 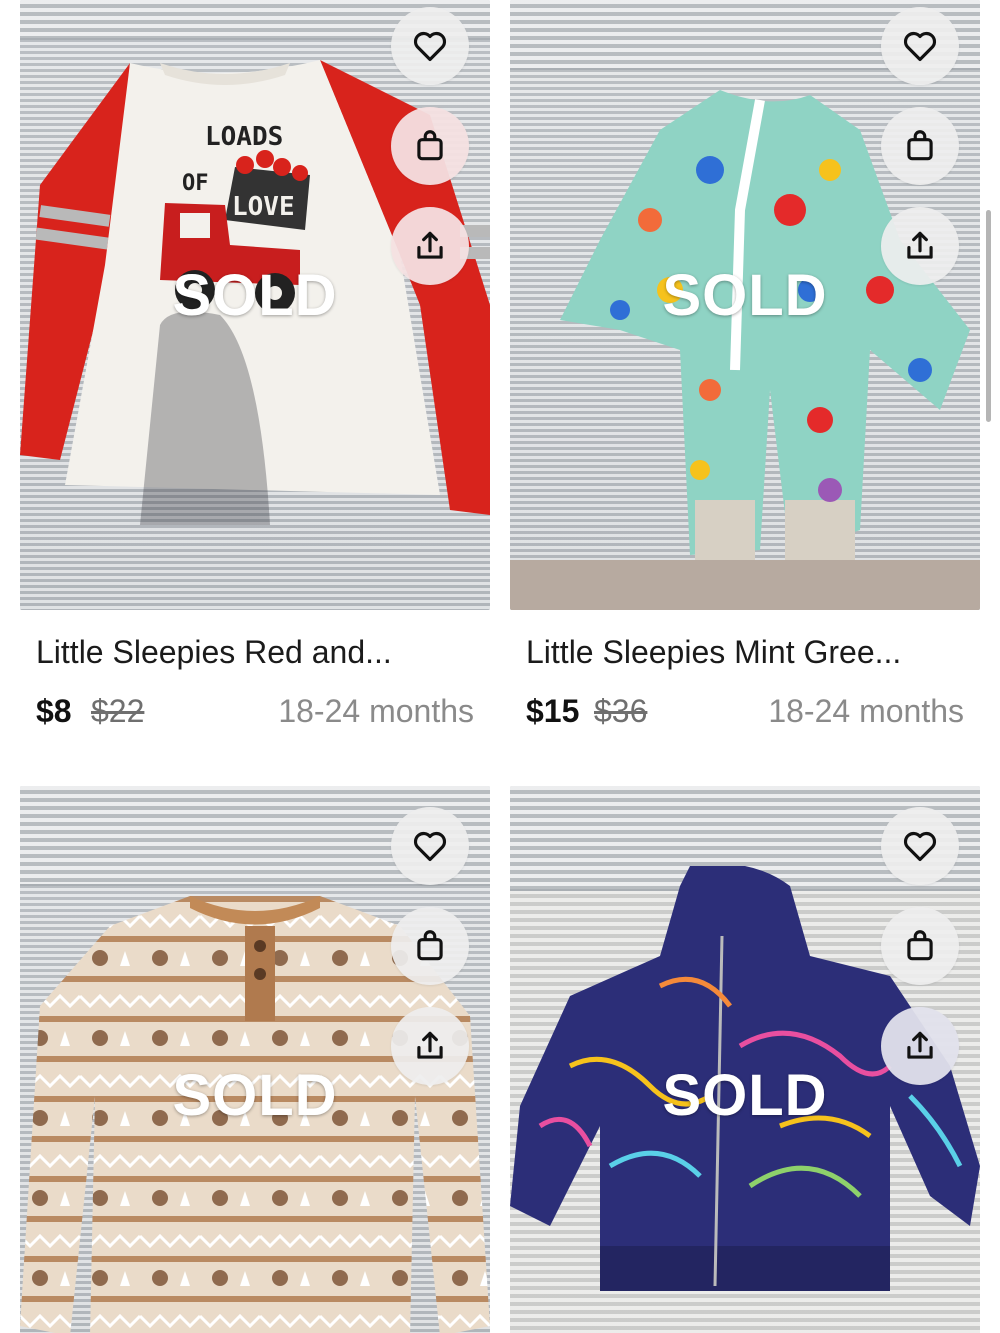 What do you see at coordinates (988, 316) in the screenshot?
I see `scrollbar-thumb` at bounding box center [988, 316].